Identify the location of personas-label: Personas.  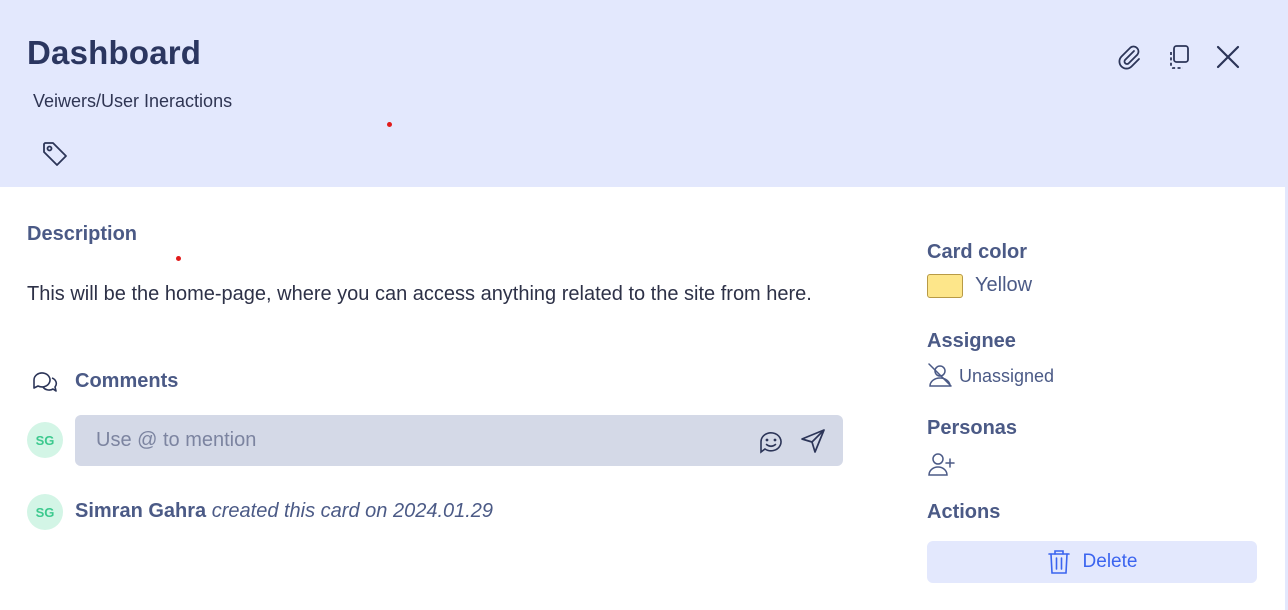
(972, 428).